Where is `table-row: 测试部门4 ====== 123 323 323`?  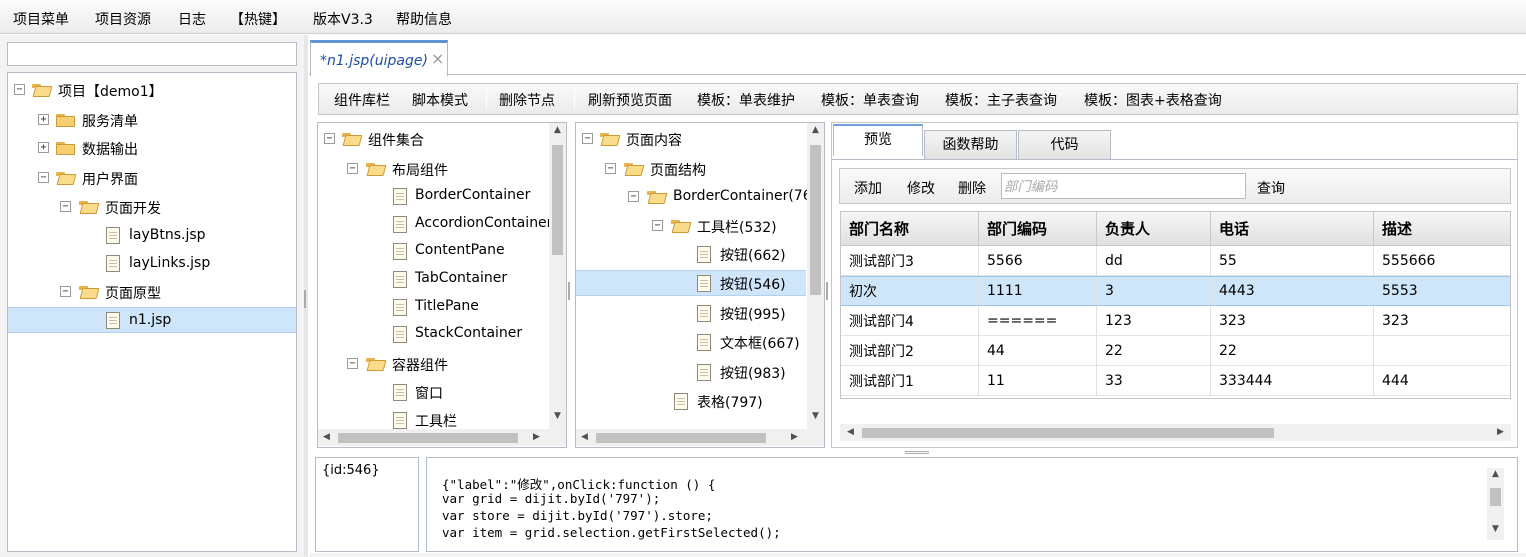 table-row: 测试部门4 ====== 123 323 323 is located at coordinates (1175, 321).